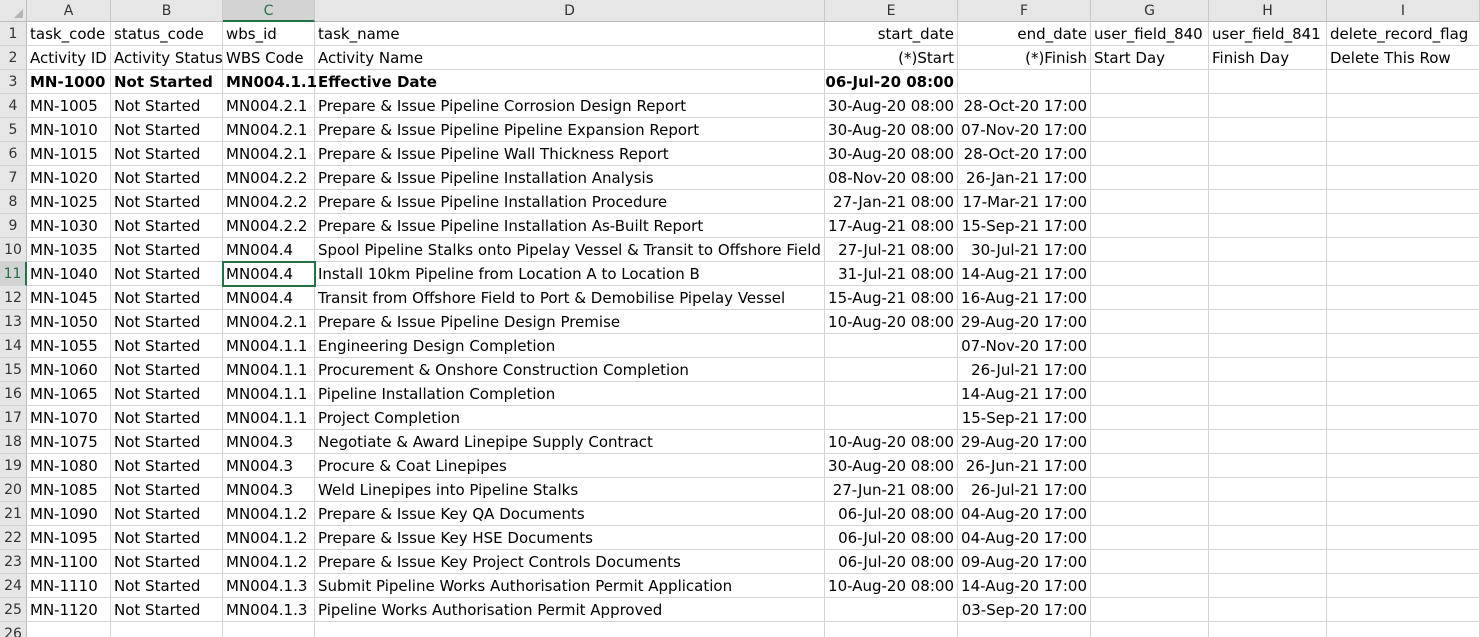 The image size is (1480, 637). What do you see at coordinates (1024, 11) in the screenshot?
I see `column-header-f: F` at bounding box center [1024, 11].